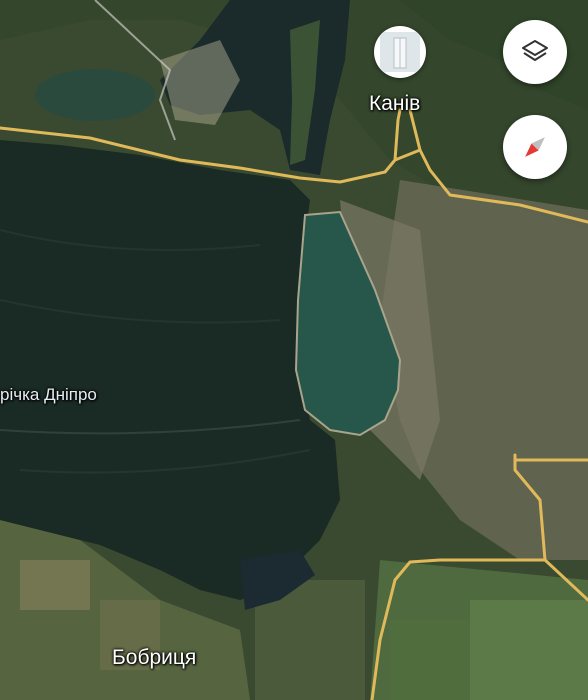 This screenshot has height=700, width=588. What do you see at coordinates (154, 658) in the screenshot?
I see `label-bobrytsia: Бобриця` at bounding box center [154, 658].